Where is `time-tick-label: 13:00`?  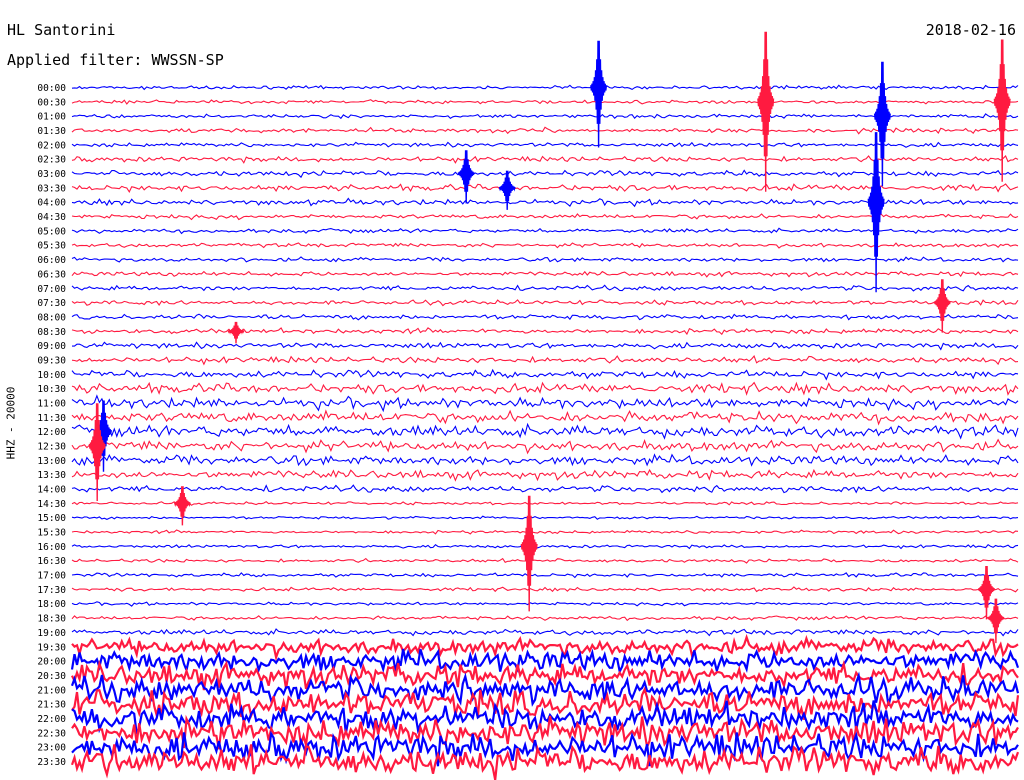 time-tick-label: 13:00 is located at coordinates (51, 461).